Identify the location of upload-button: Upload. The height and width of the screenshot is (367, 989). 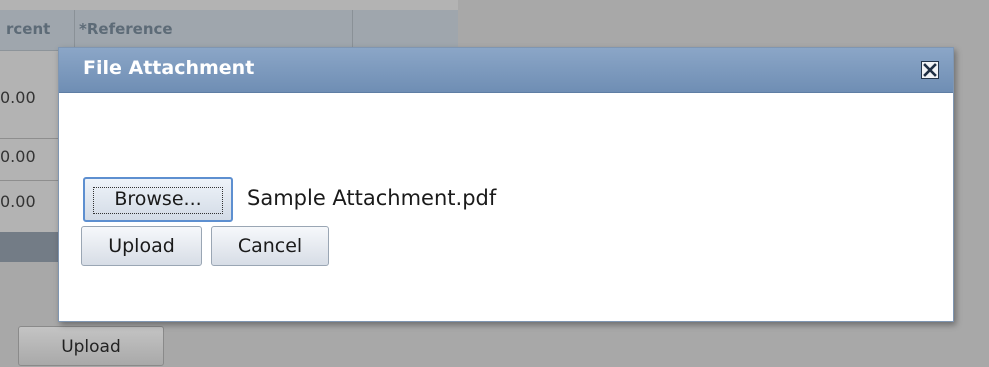
(141, 246).